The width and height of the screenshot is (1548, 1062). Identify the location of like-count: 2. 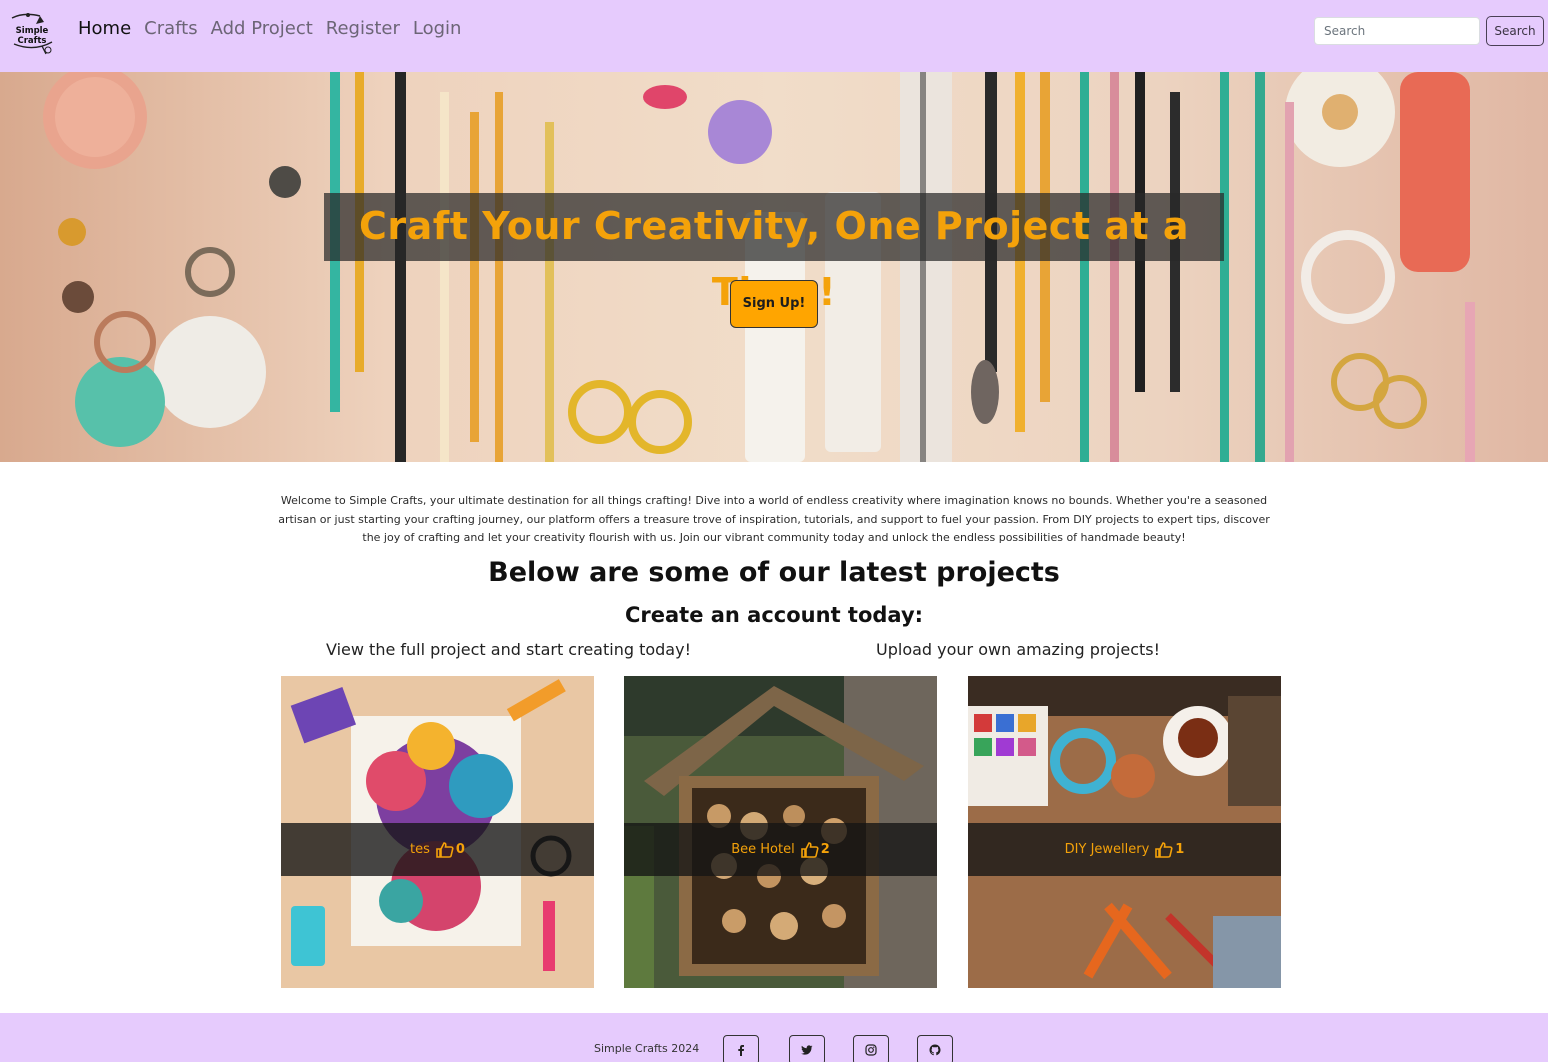
(825, 849).